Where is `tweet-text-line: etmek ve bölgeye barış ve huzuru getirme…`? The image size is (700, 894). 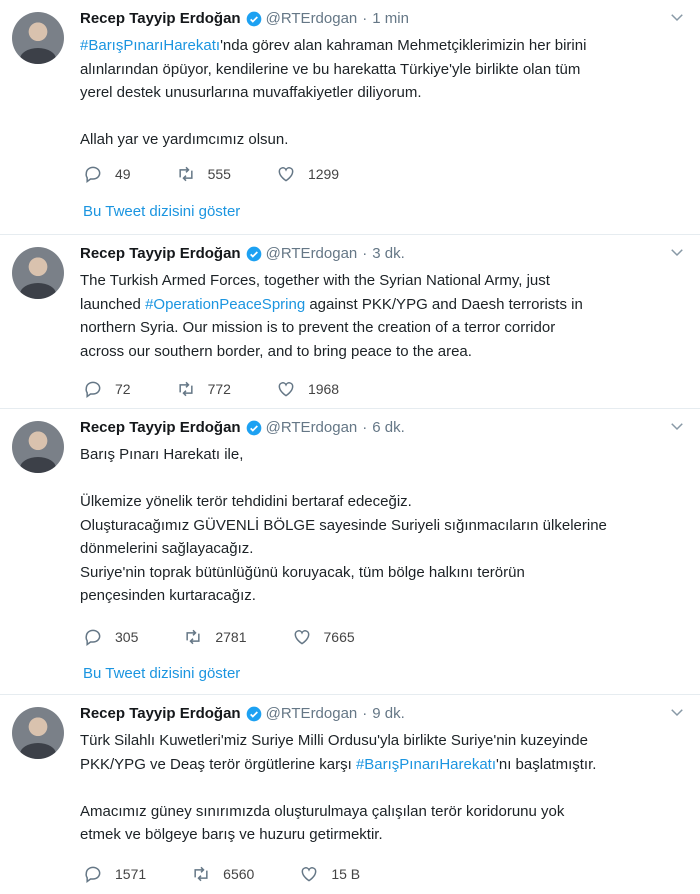 tweet-text-line: etmek ve bölgeye barış ve huzuru getirme… is located at coordinates (231, 834).